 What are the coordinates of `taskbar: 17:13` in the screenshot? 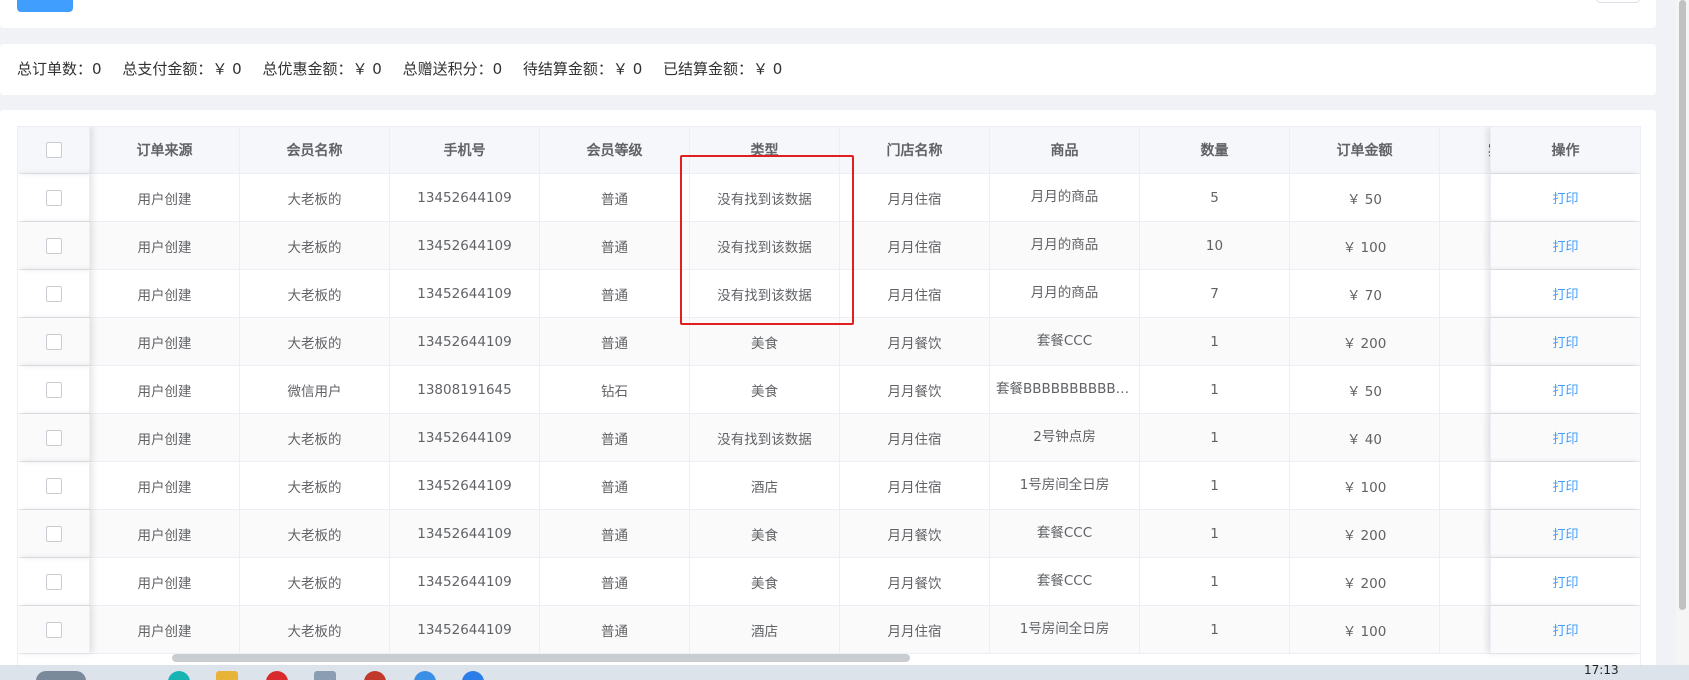 It's located at (844, 672).